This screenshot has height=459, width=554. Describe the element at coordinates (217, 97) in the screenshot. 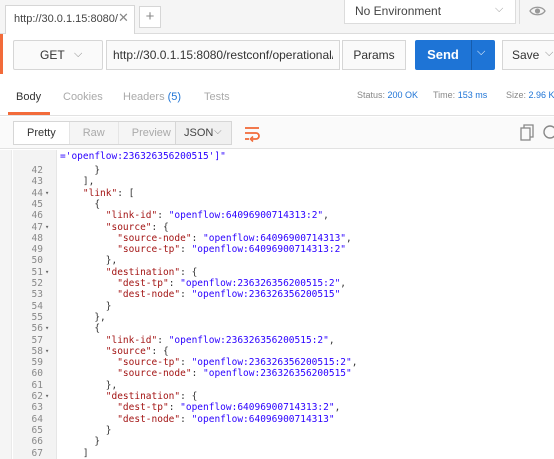

I see `tab-tests: Tests` at that location.